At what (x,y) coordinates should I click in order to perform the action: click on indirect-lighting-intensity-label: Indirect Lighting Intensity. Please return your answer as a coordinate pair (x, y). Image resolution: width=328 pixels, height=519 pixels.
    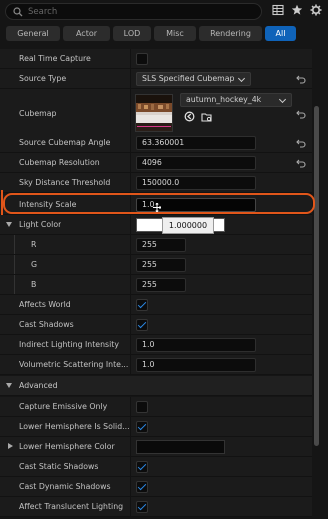
    Looking at the image, I should click on (69, 344).